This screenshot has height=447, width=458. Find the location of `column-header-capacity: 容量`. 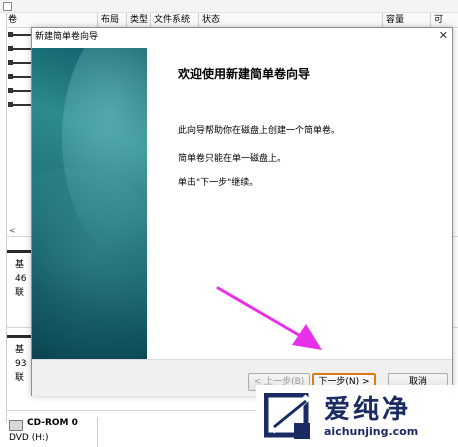

column-header-capacity: 容量 is located at coordinates (406, 20).